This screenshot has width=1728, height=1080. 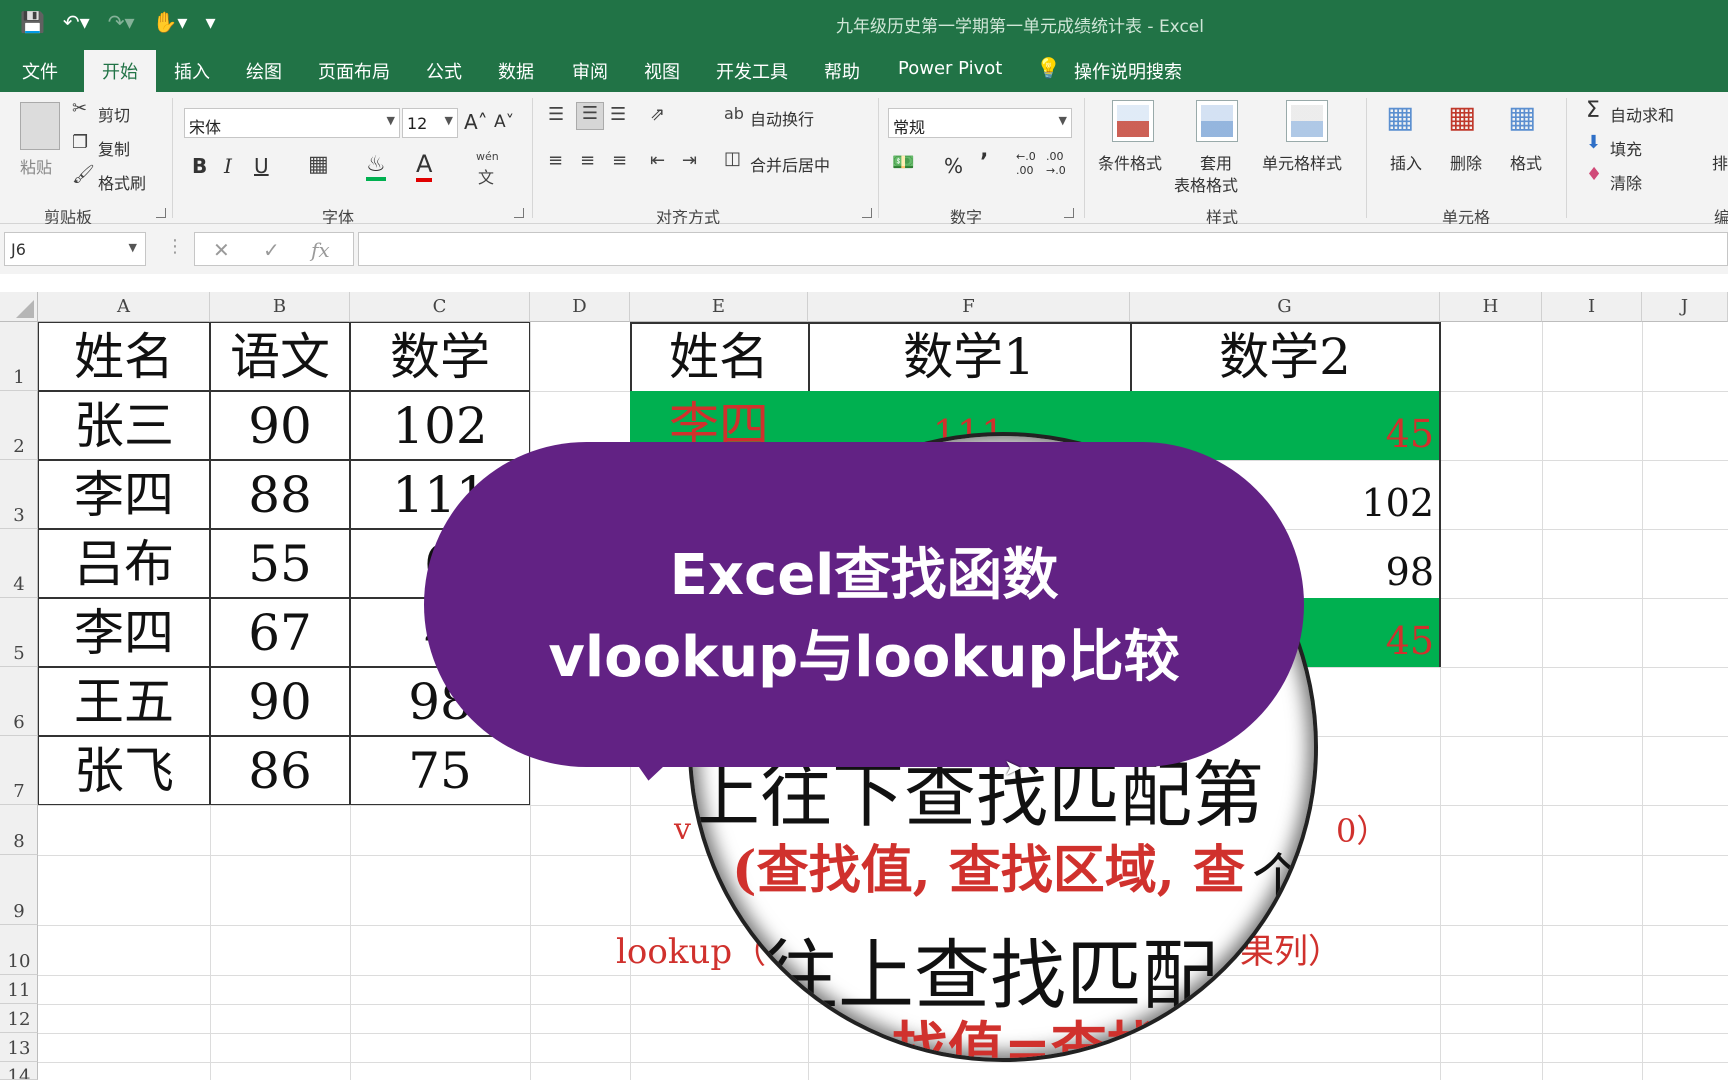 What do you see at coordinates (1526, 162) in the screenshot?
I see `format-cells-button: 格式` at bounding box center [1526, 162].